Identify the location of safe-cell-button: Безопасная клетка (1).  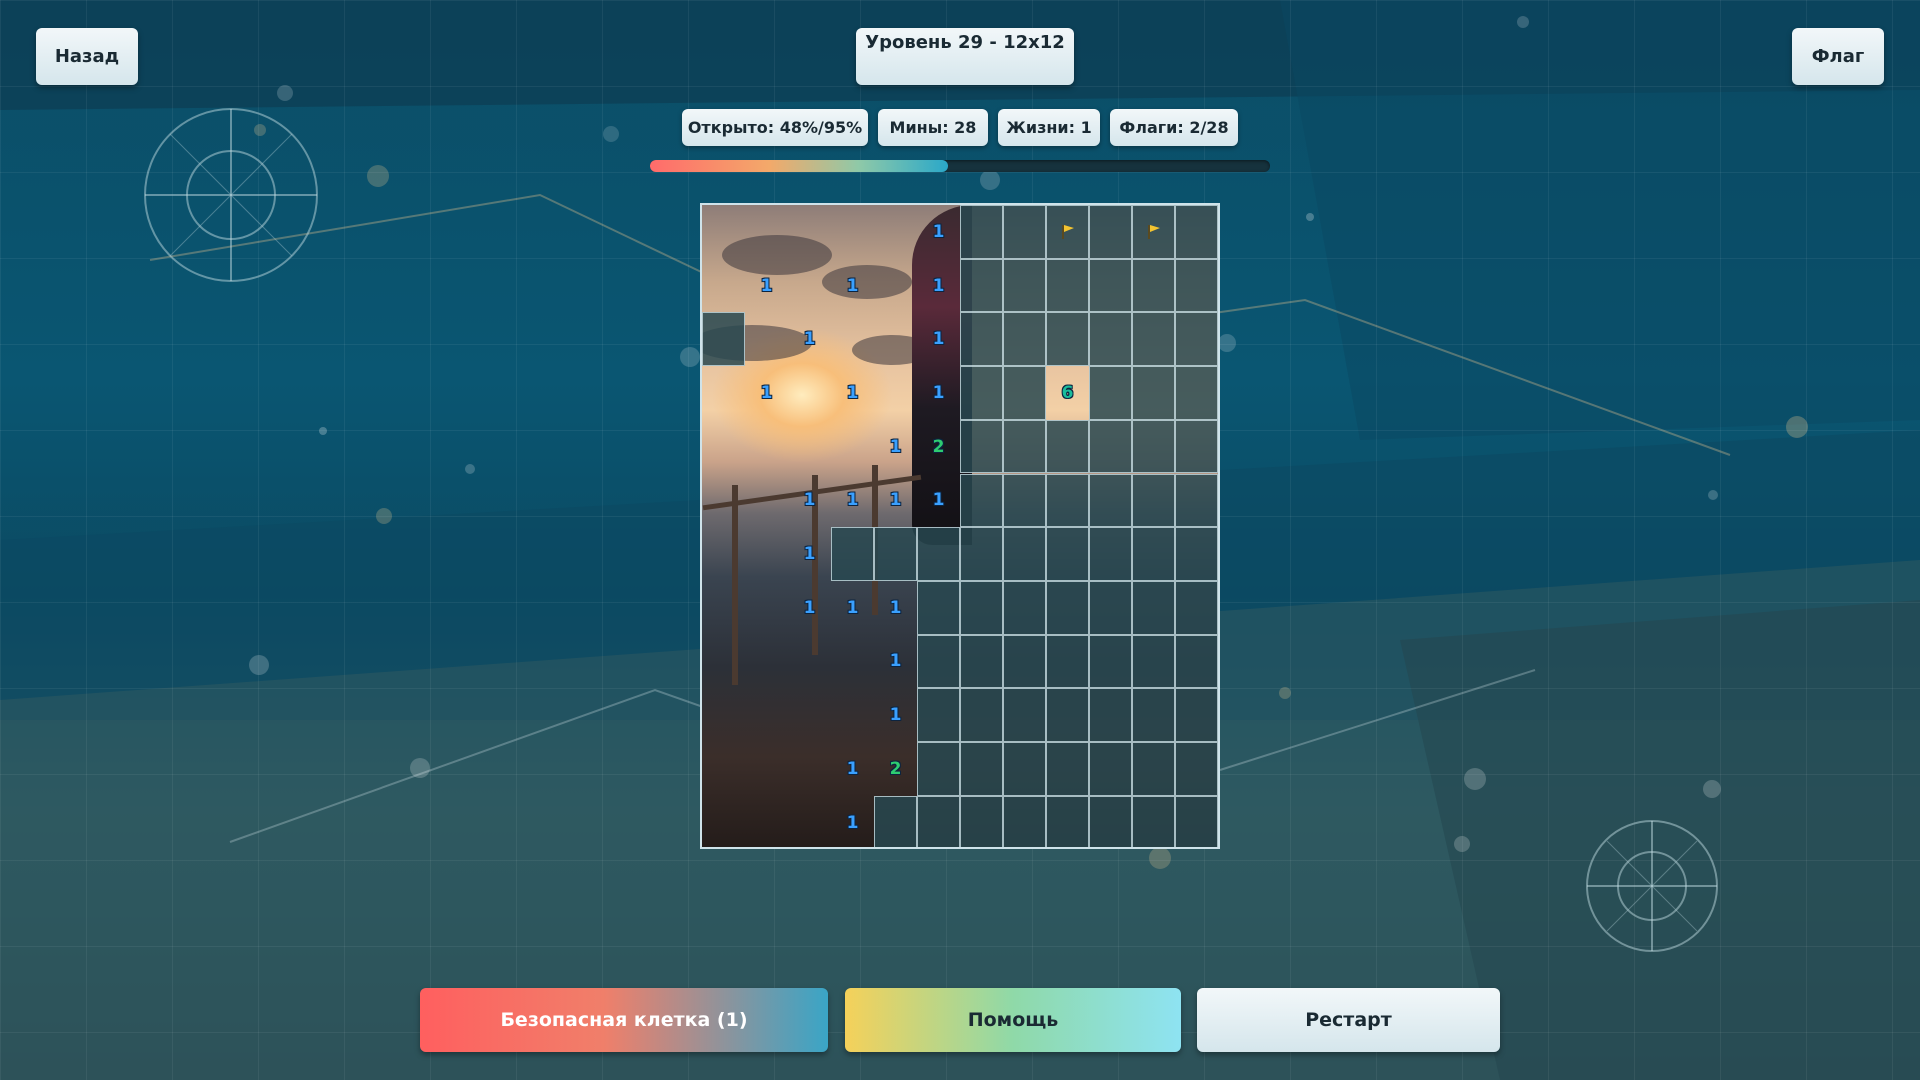
(624, 1020).